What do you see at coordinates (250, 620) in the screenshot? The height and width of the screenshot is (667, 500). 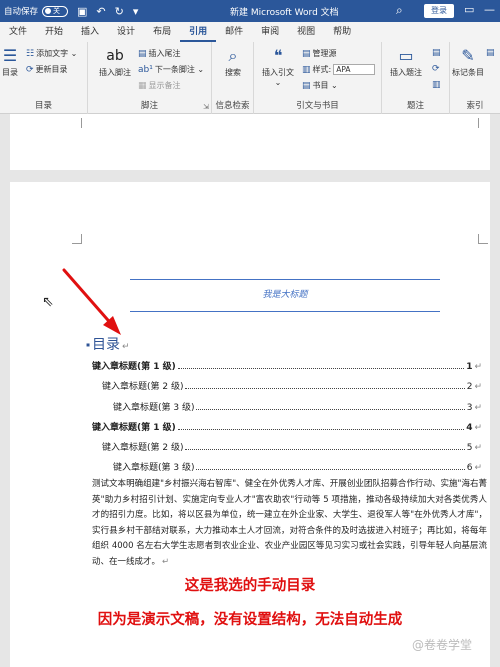 I see `annotation-caption-2: 因为是演示文稿，没有设置结构，无法自动生成` at bounding box center [250, 620].